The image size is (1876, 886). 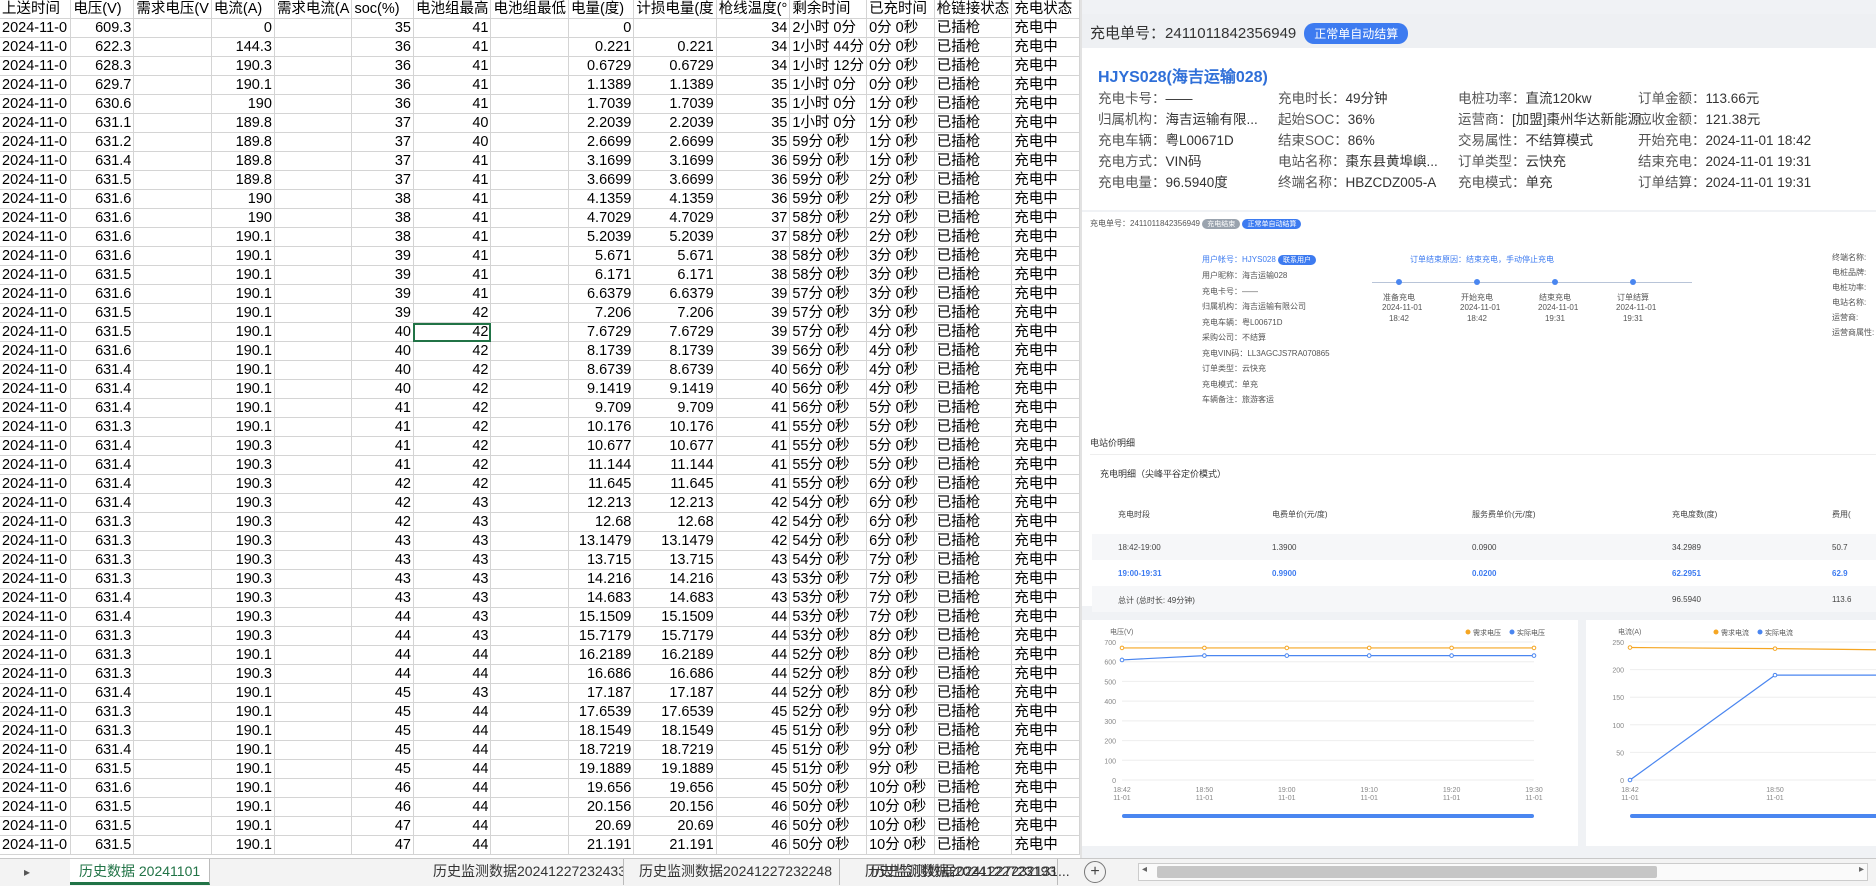 I want to click on cell: 9.709, so click(x=601, y=408).